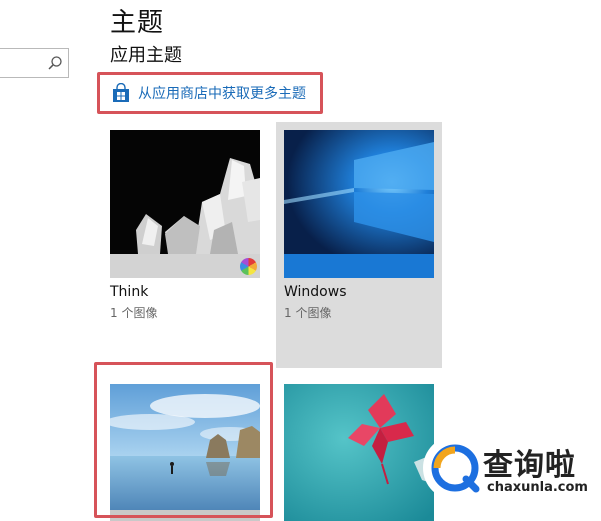 This screenshot has height=521, width=601. Describe the element at coordinates (455, 468) in the screenshot. I see `watermark-logo-icon` at that location.